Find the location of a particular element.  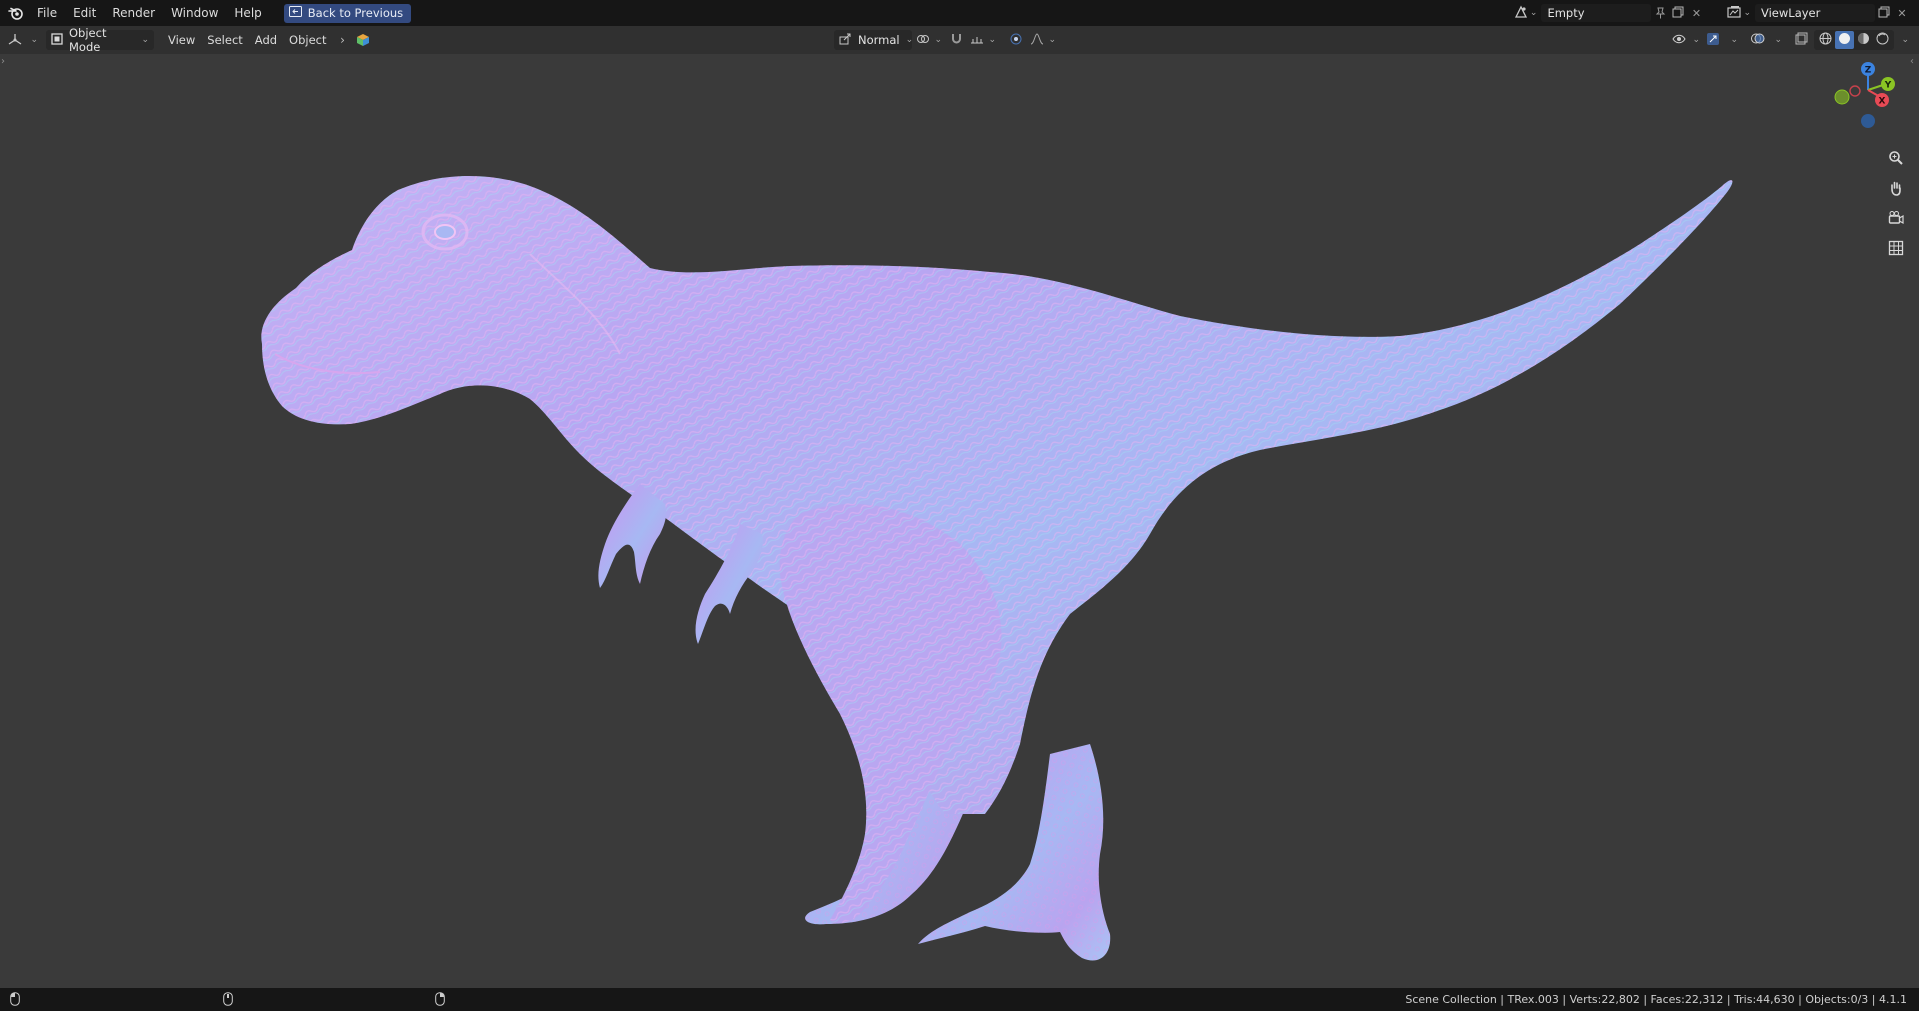

hand-icon is located at coordinates (1896, 188).